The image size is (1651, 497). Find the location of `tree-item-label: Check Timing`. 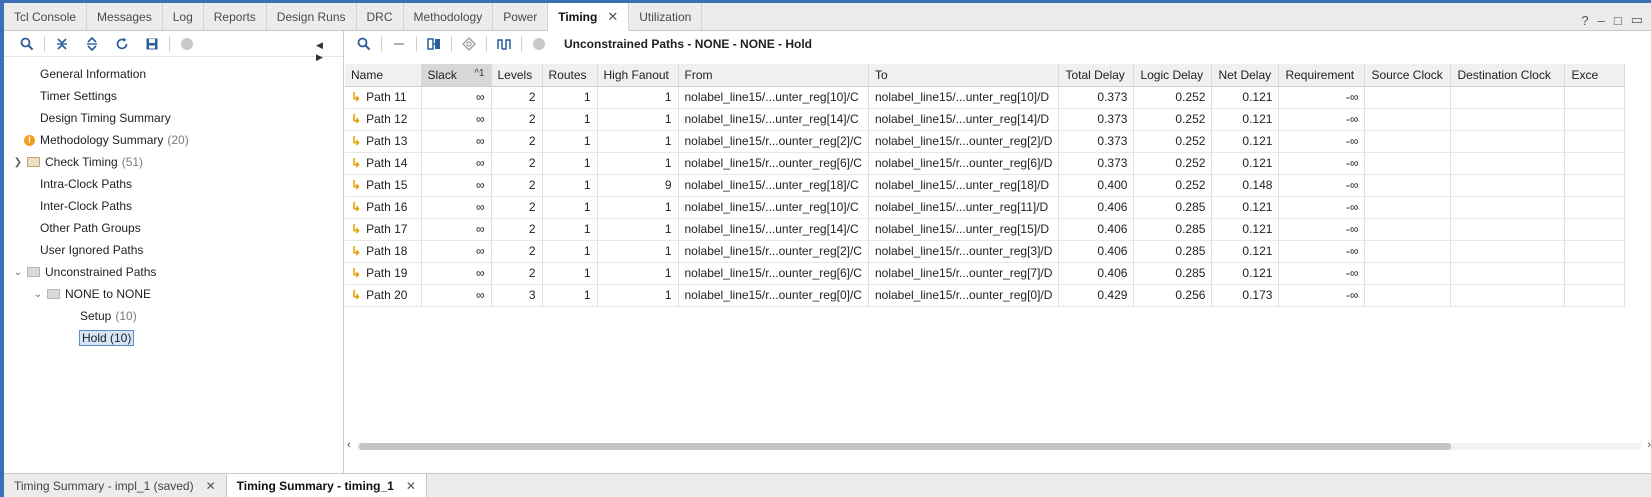

tree-item-label: Check Timing is located at coordinates (81, 162).